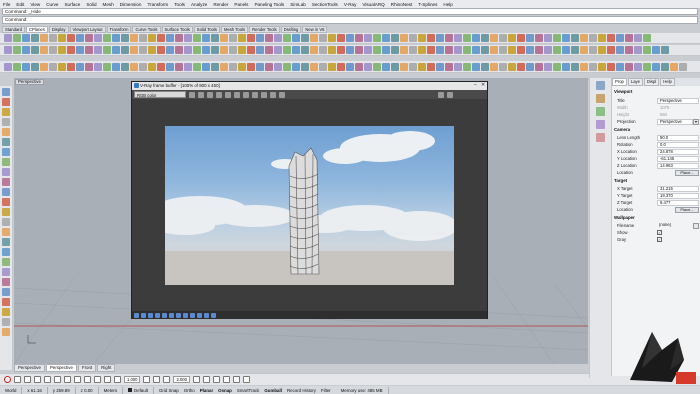 This screenshot has width=700, height=394. What do you see at coordinates (58, 29) in the screenshot?
I see `tab-display: Display` at bounding box center [58, 29].